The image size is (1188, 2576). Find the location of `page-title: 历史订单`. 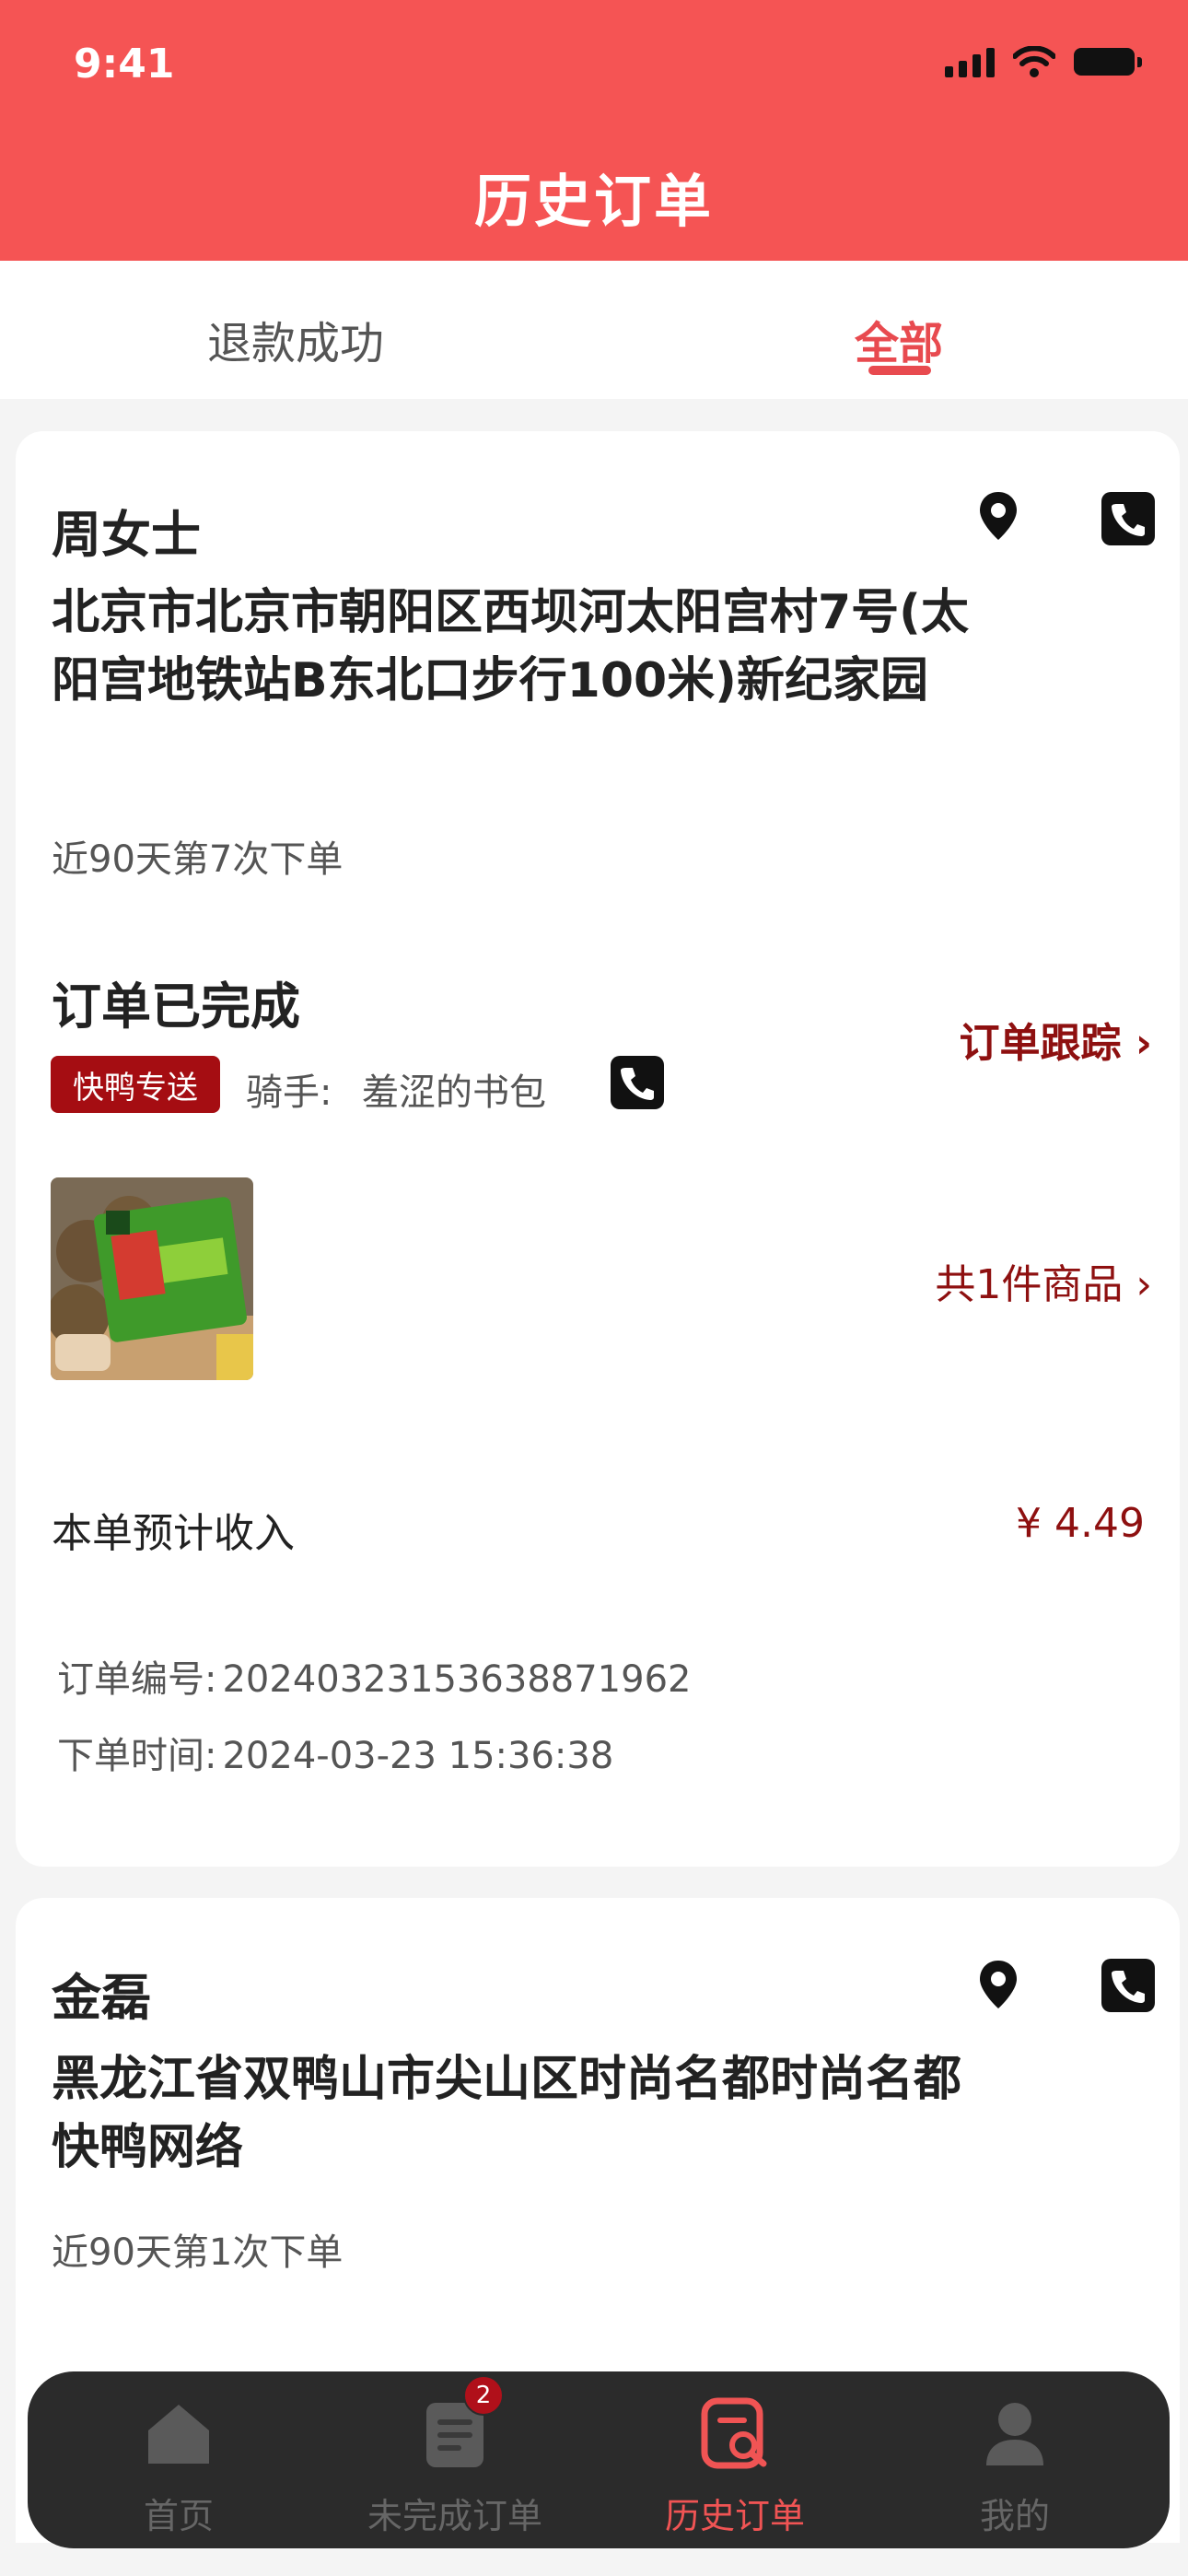

page-title: 历史订单 is located at coordinates (593, 201).